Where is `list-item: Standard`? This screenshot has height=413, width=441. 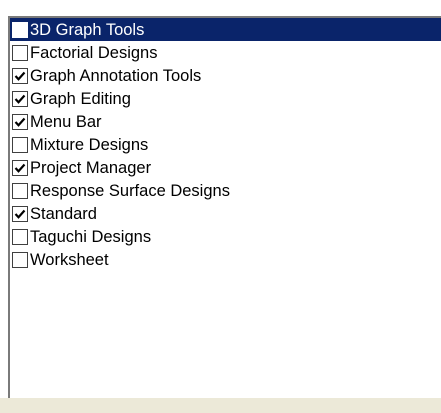 list-item: Standard is located at coordinates (225, 213).